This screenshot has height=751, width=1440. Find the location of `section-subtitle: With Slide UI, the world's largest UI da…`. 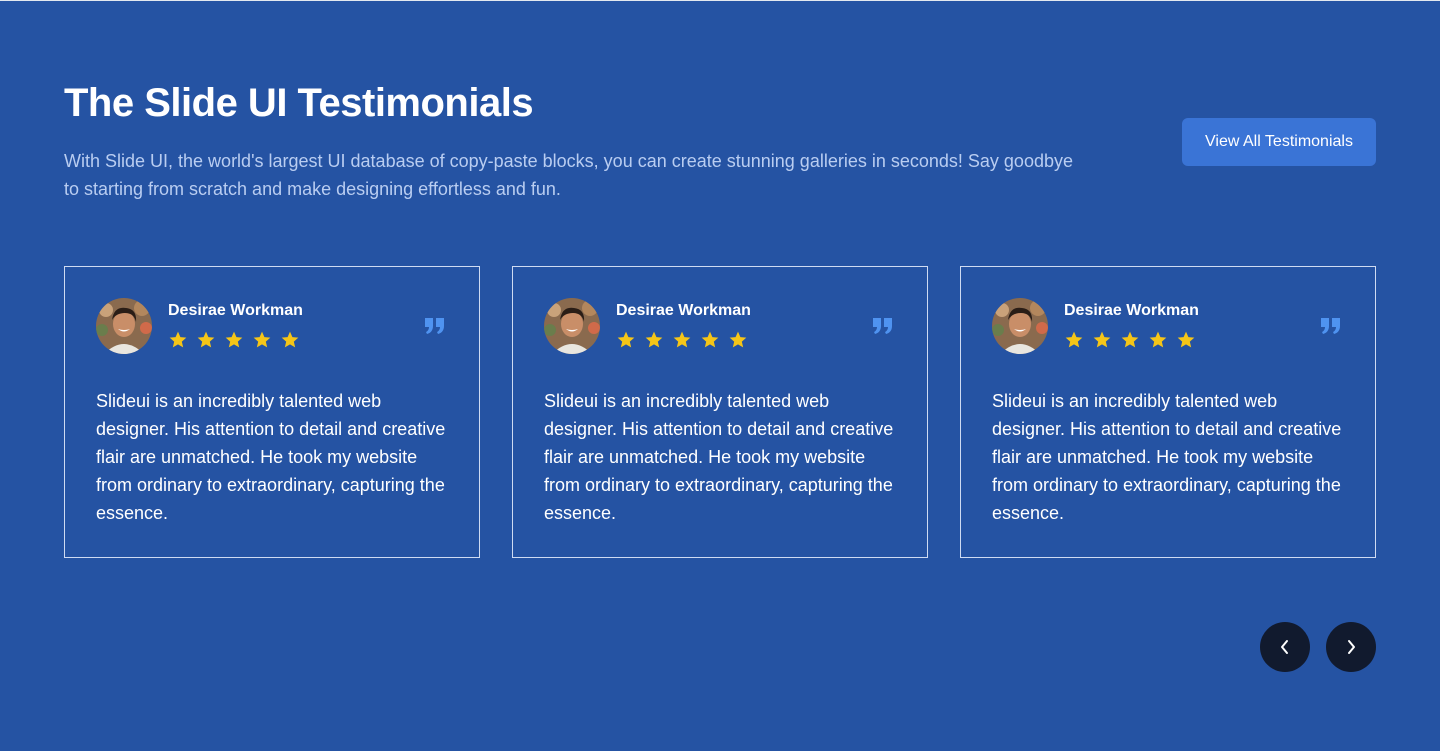

section-subtitle: With Slide UI, the world's largest UI da… is located at coordinates (568, 175).